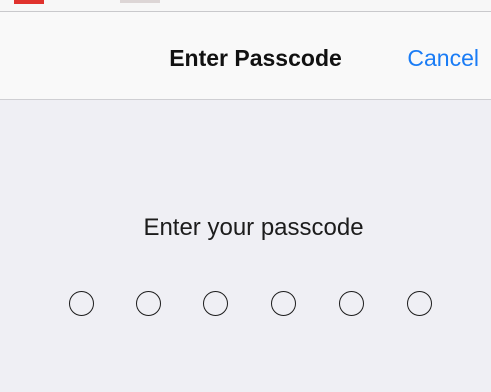 This screenshot has width=491, height=392. Describe the element at coordinates (245, 6) in the screenshot. I see `status-strip` at that location.